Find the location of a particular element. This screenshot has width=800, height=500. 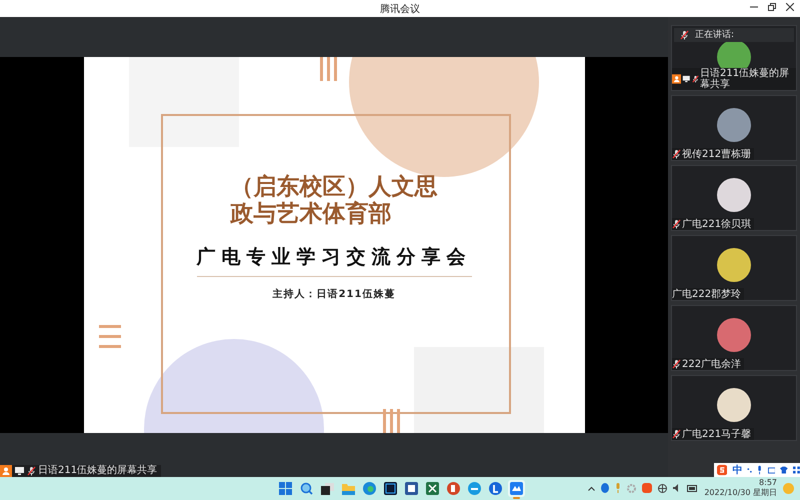

participant-tile: 广电221马子馨 is located at coordinates (734, 408).